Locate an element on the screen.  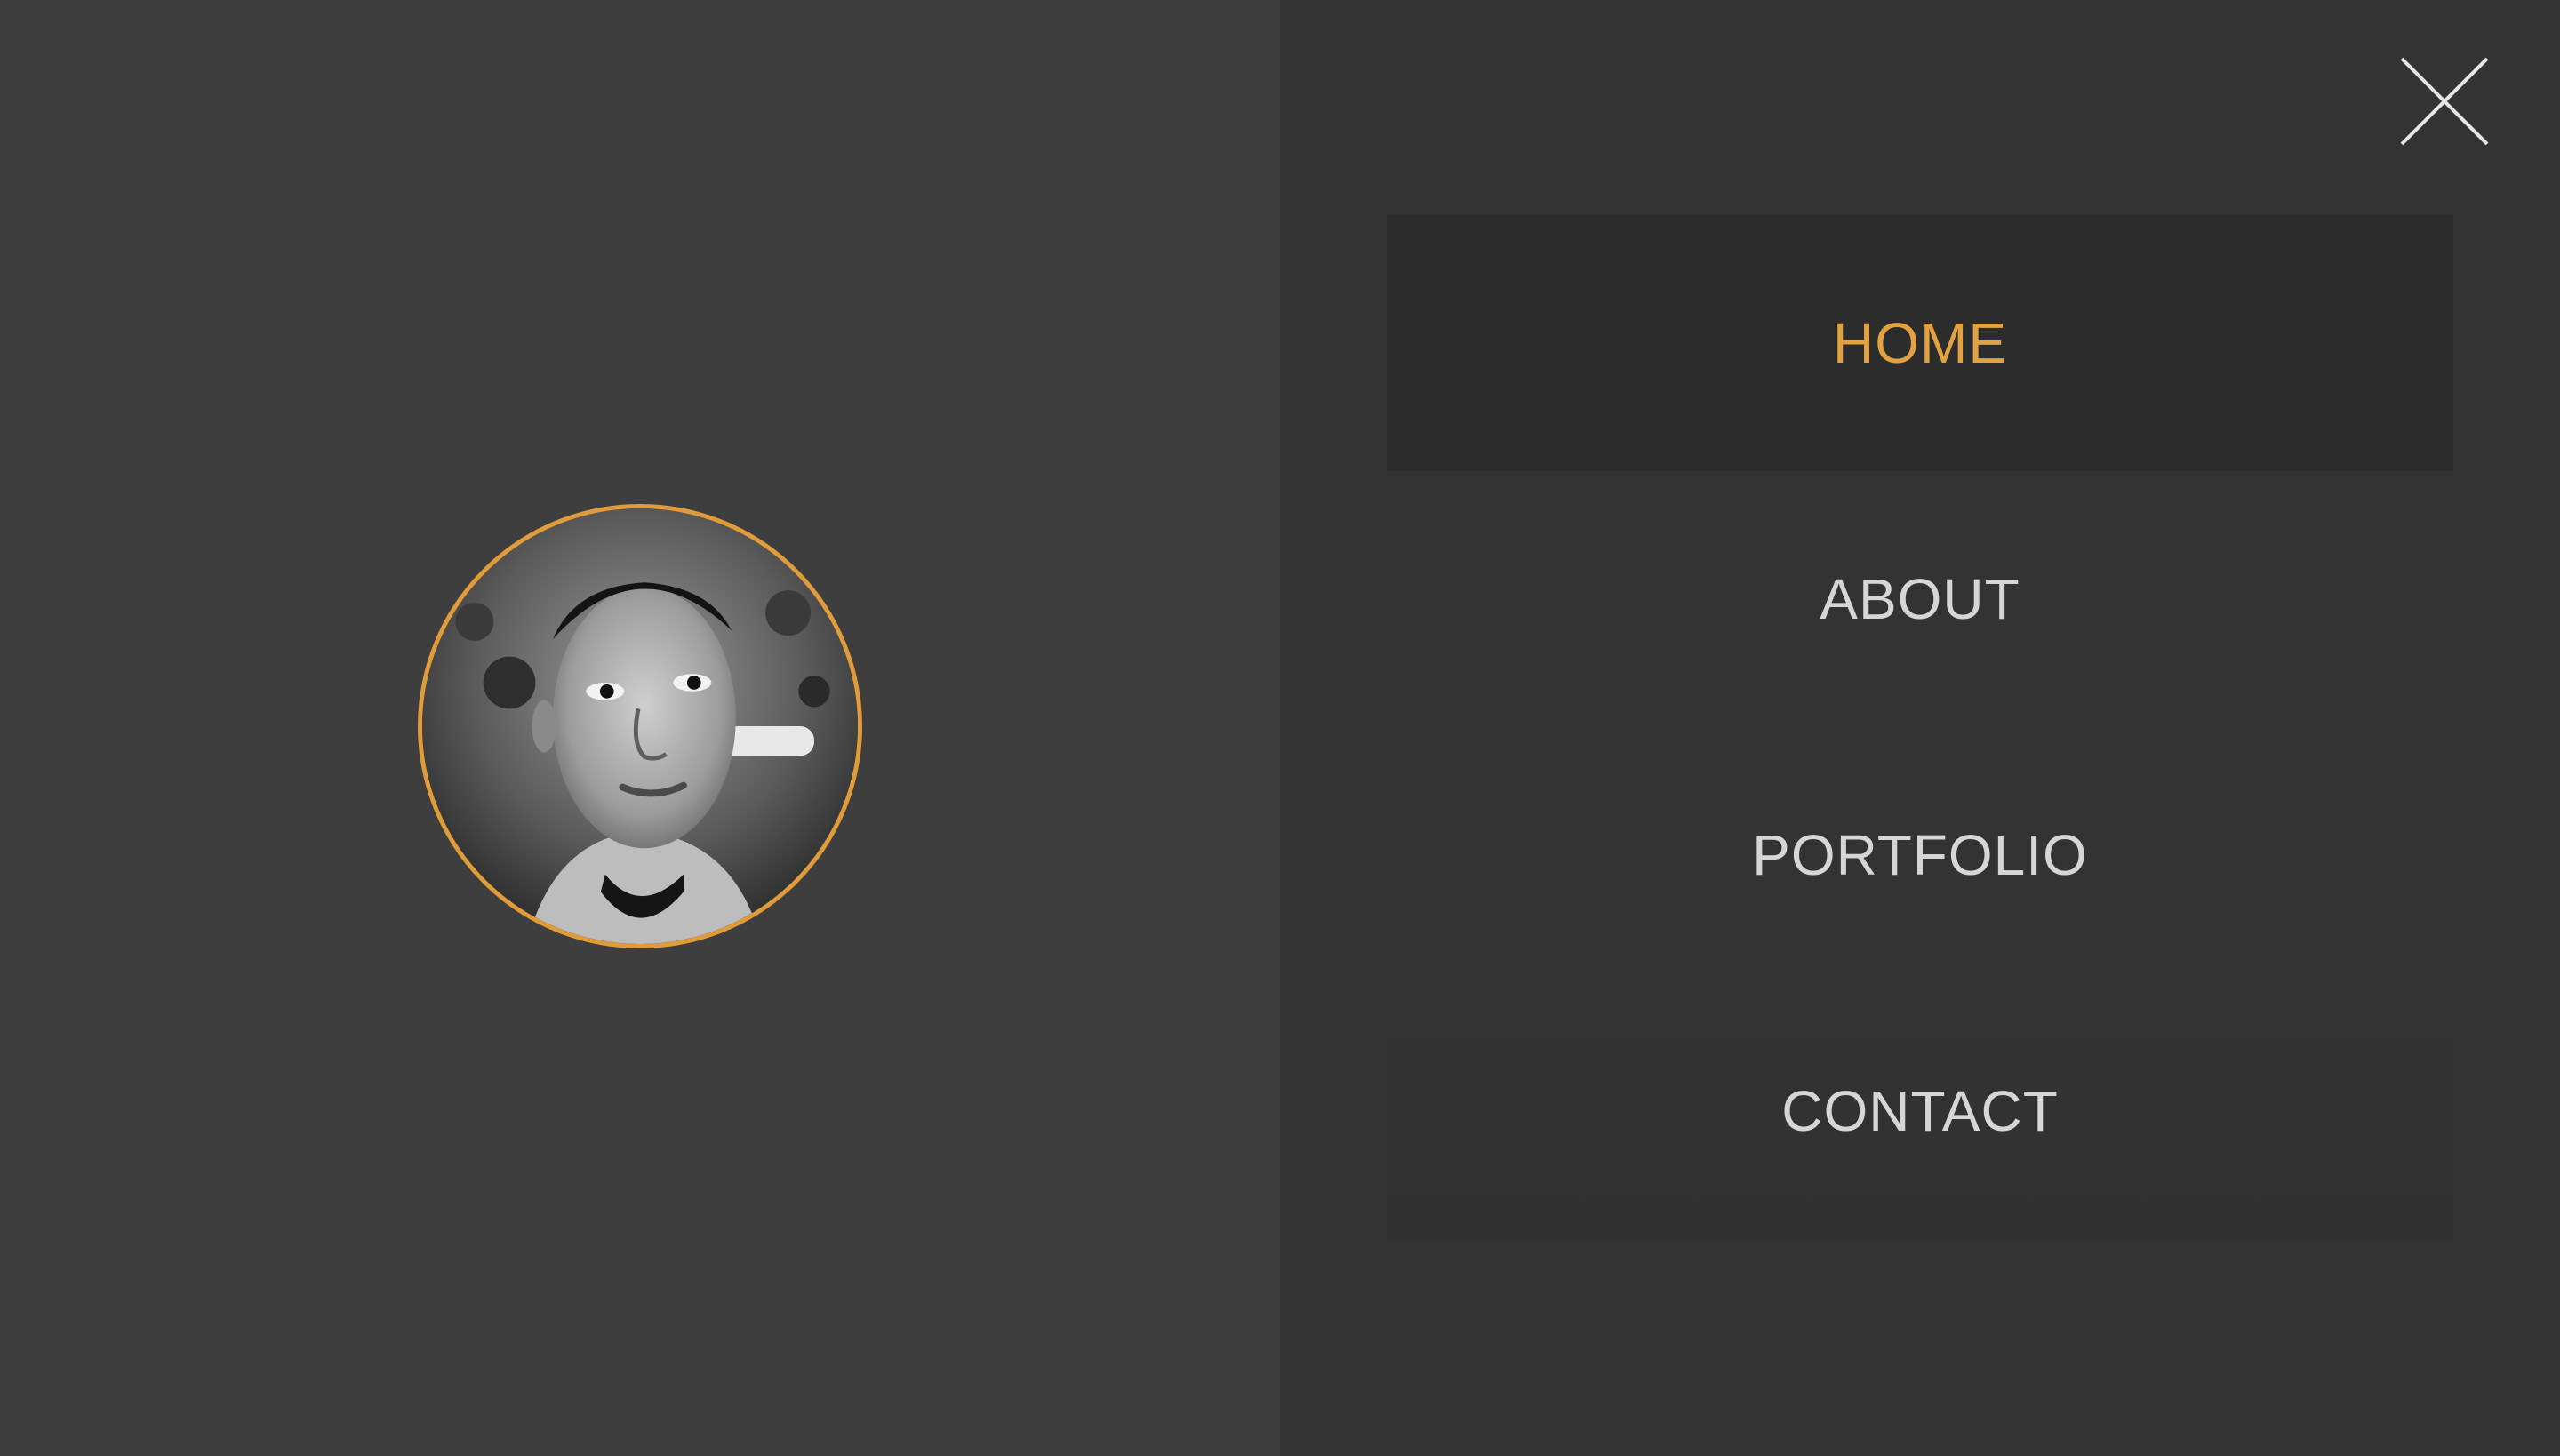
close-button is located at coordinates (2444, 101).